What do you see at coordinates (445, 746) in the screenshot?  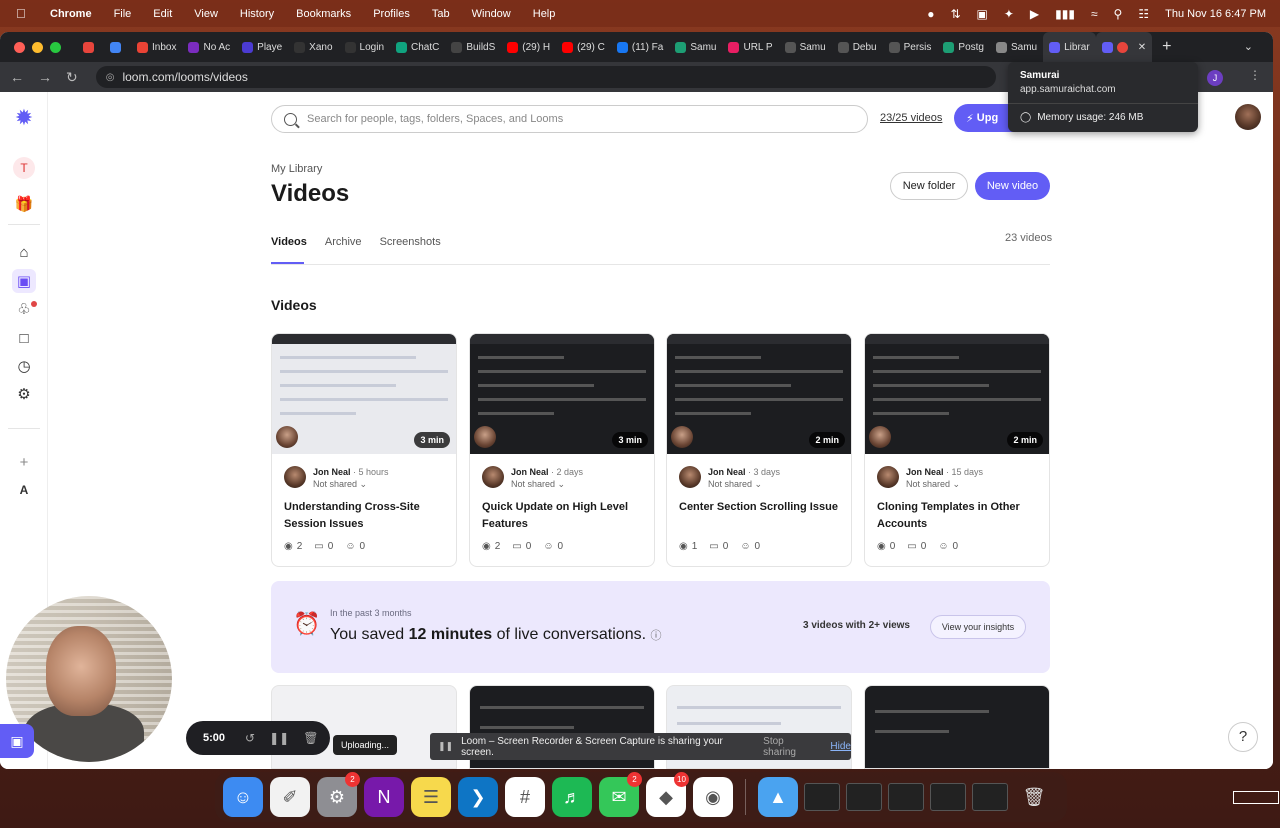 I see `share-handle-icon: ❚❚` at bounding box center [445, 746].